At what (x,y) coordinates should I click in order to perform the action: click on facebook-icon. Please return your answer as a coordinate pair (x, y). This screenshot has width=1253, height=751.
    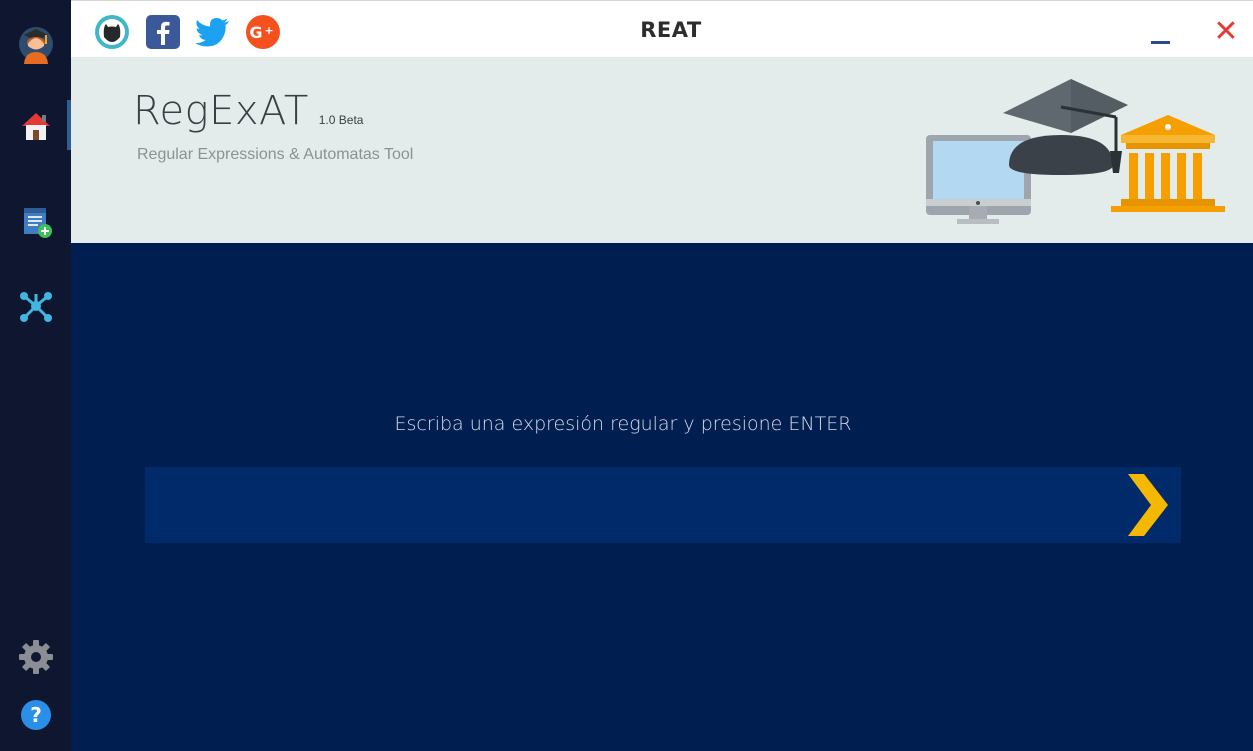
    Looking at the image, I should click on (163, 32).